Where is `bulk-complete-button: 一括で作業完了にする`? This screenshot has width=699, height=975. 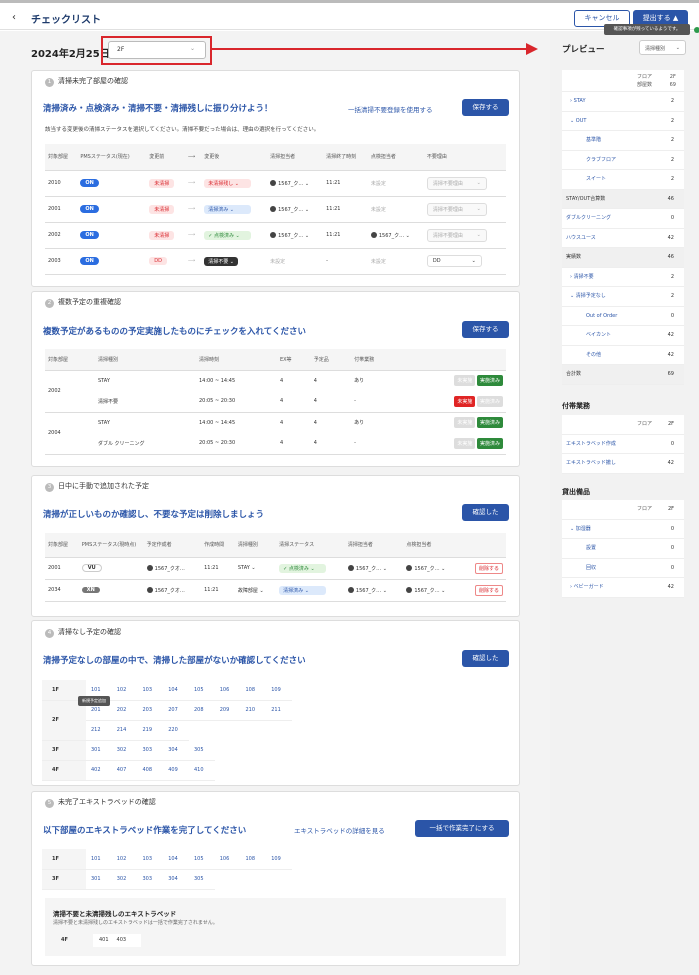
bulk-complete-button: 一括で作業完了にする is located at coordinates (462, 828).